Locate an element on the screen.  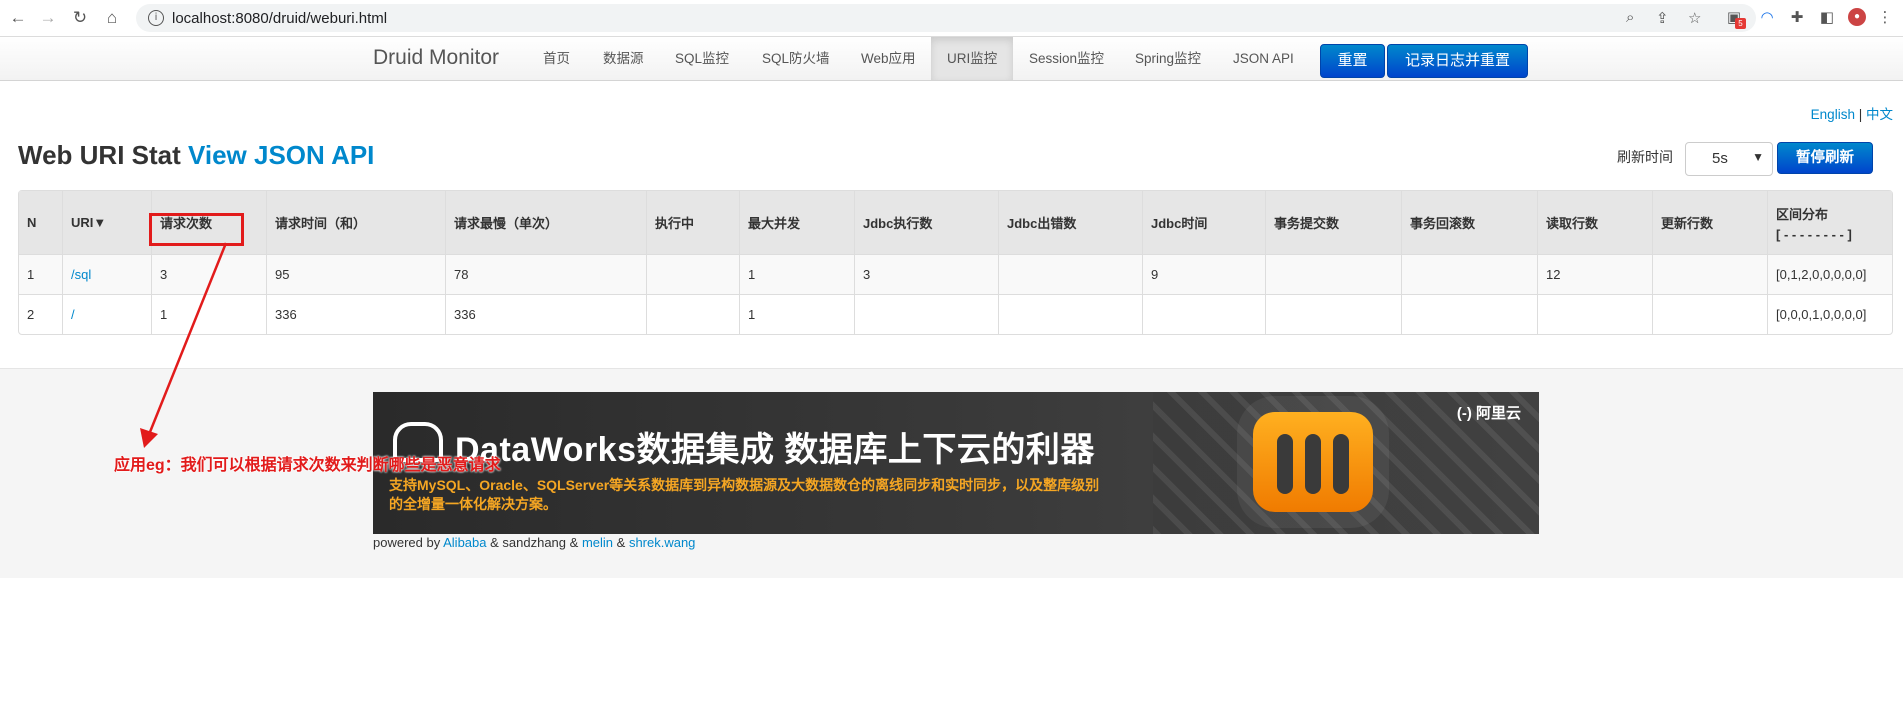
annotation-arrow-icon is located at coordinates (184, 345).